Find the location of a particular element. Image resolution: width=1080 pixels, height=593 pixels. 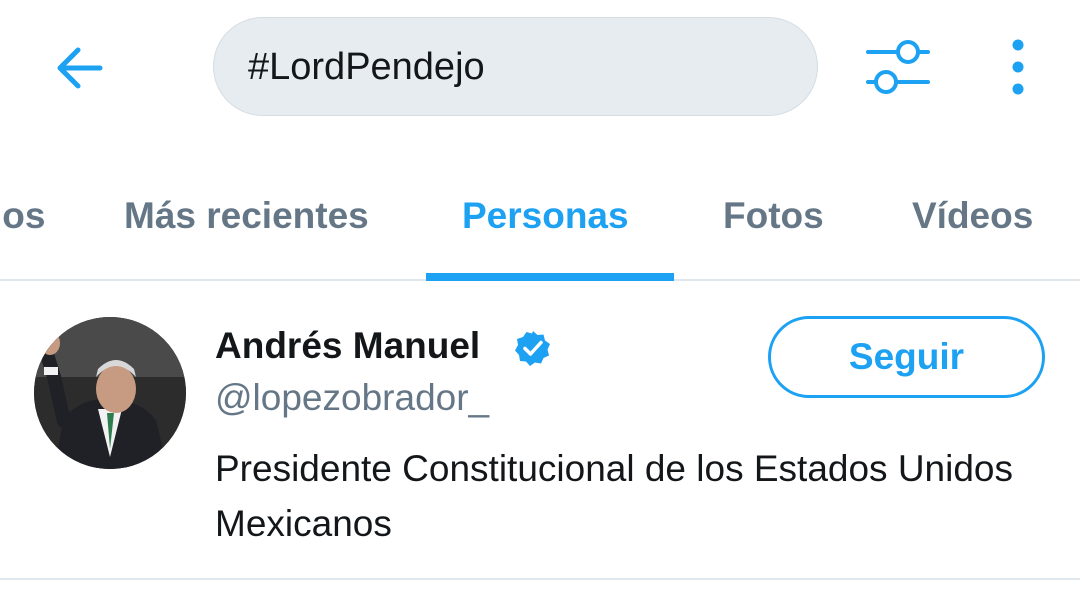

back-button is located at coordinates (80, 68).